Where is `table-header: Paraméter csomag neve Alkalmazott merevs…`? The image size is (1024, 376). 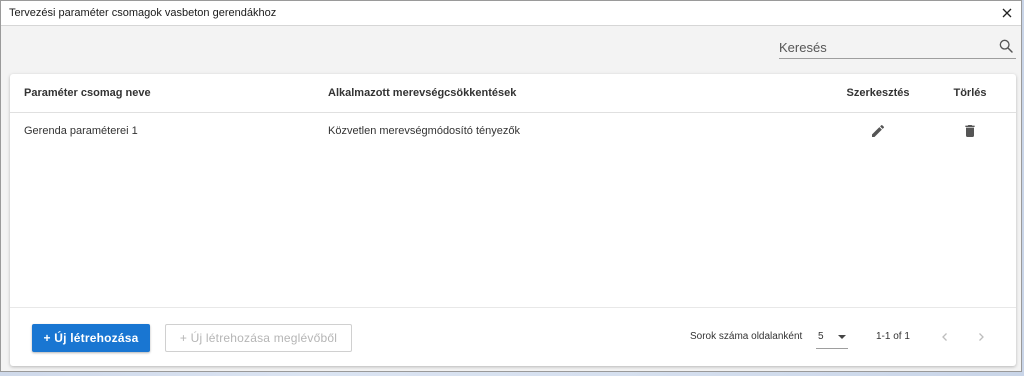
table-header: Paraméter csomag neve Alkalmazott merevs… is located at coordinates (513, 93).